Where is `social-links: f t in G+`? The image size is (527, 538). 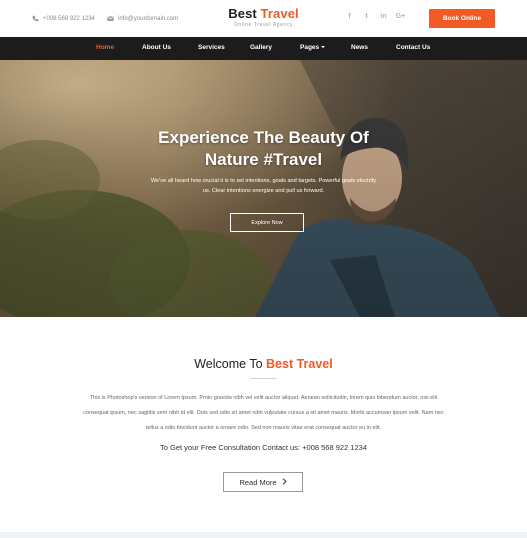 social-links: f t in G+ is located at coordinates (375, 16).